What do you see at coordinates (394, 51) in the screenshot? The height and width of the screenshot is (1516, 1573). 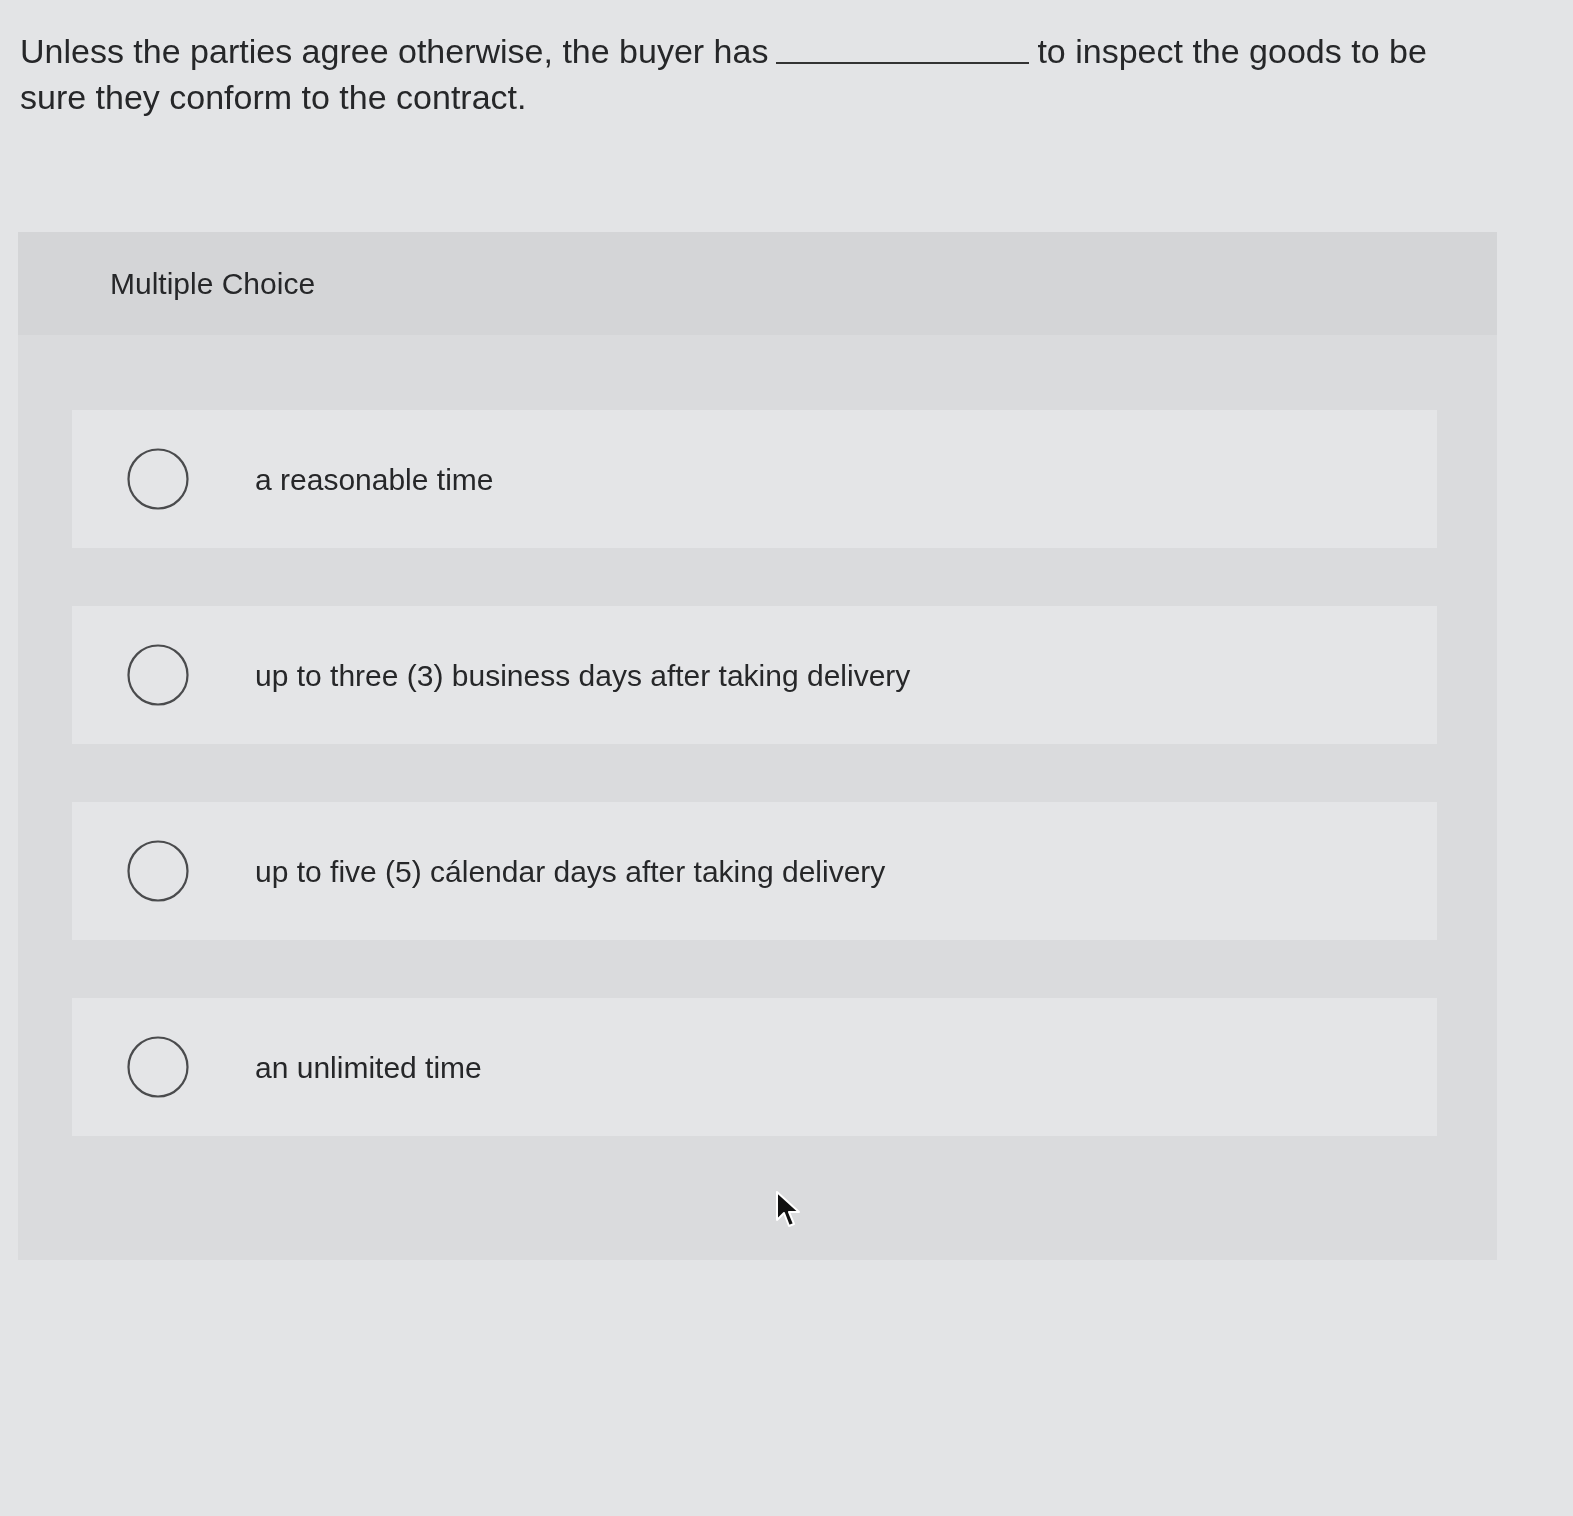 I see `question-text: Unless the parties agree otherwise, the buyer has` at bounding box center [394, 51].